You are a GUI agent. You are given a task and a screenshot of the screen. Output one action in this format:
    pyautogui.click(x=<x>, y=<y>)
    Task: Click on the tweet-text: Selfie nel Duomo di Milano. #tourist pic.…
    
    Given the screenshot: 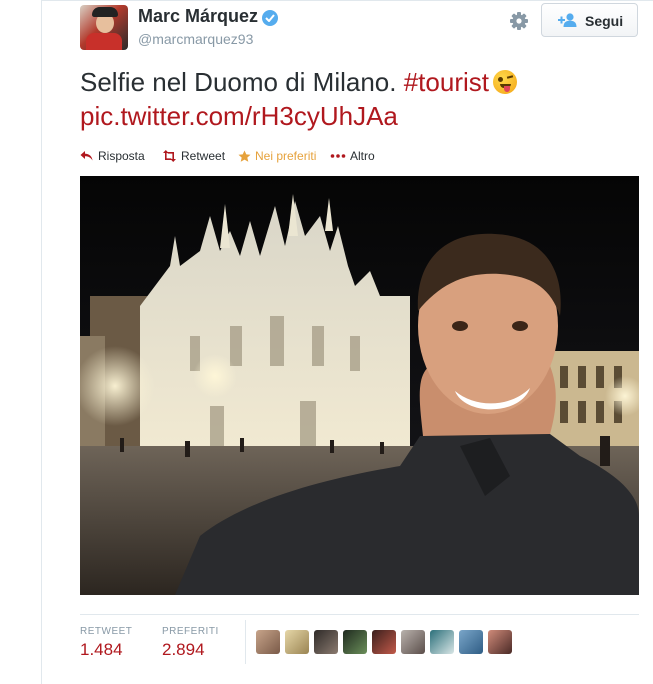 What is the action you would take?
    pyautogui.click(x=350, y=99)
    